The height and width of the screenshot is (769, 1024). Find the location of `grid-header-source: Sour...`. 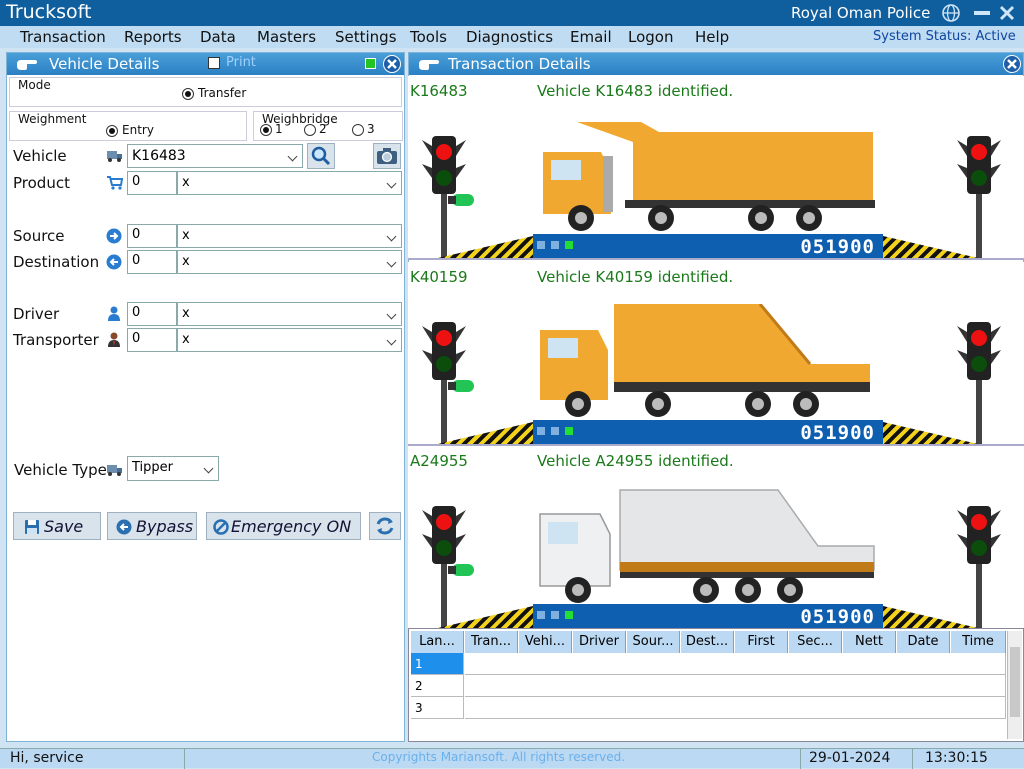

grid-header-source: Sour... is located at coordinates (653, 642).